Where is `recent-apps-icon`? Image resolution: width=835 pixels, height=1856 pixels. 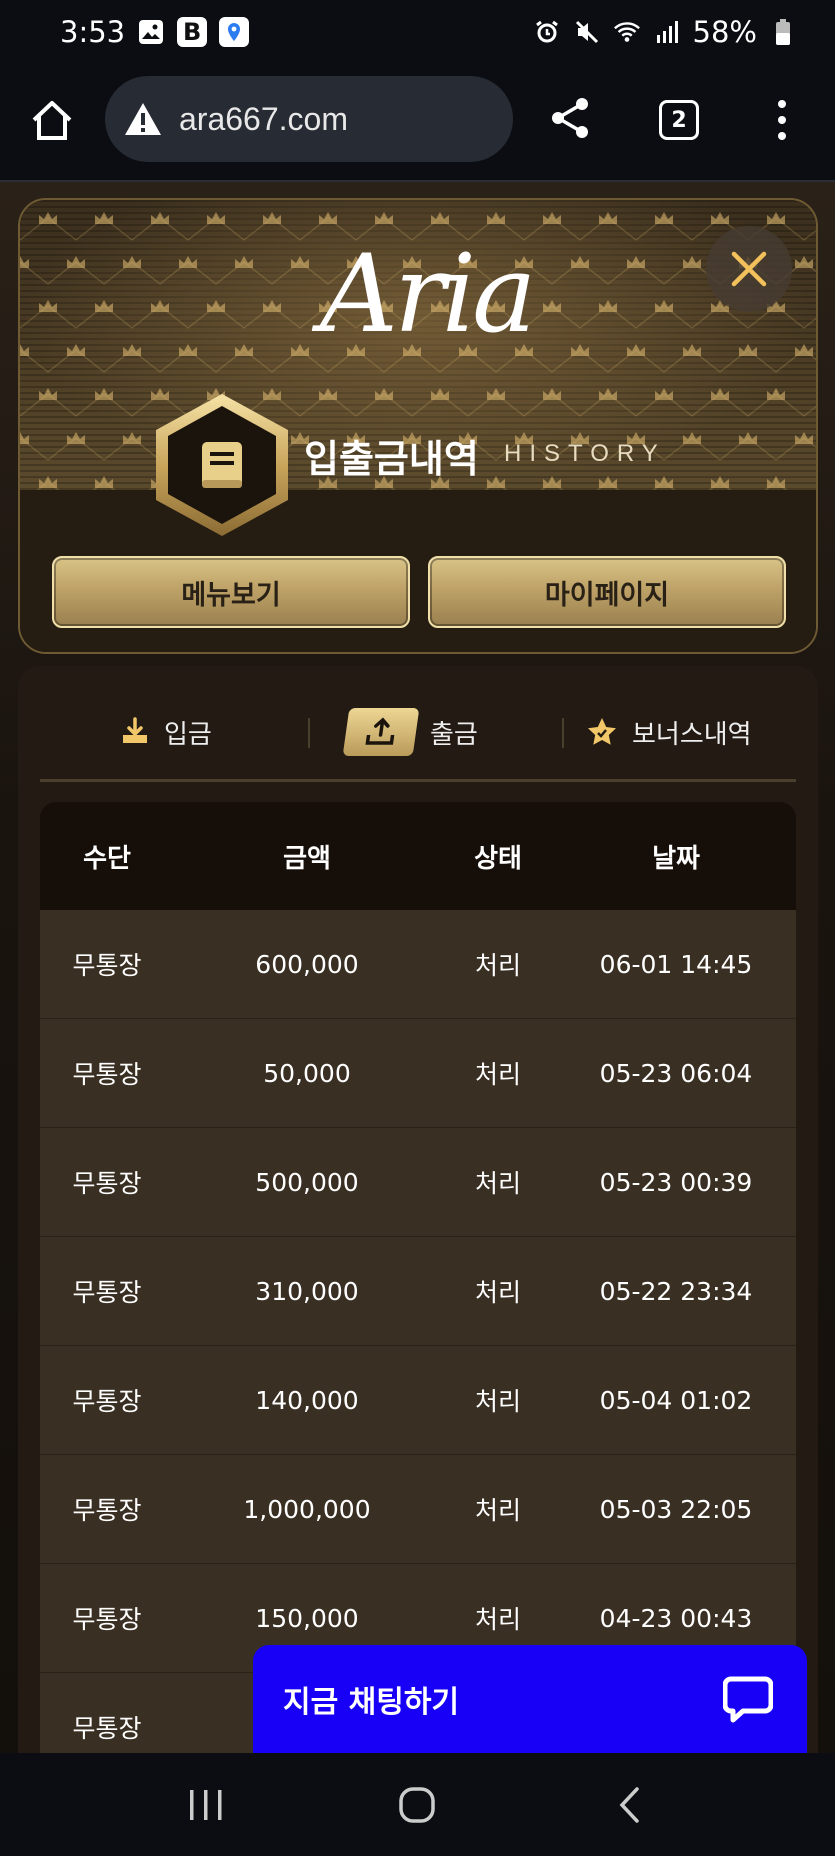 recent-apps-icon is located at coordinates (205, 1804).